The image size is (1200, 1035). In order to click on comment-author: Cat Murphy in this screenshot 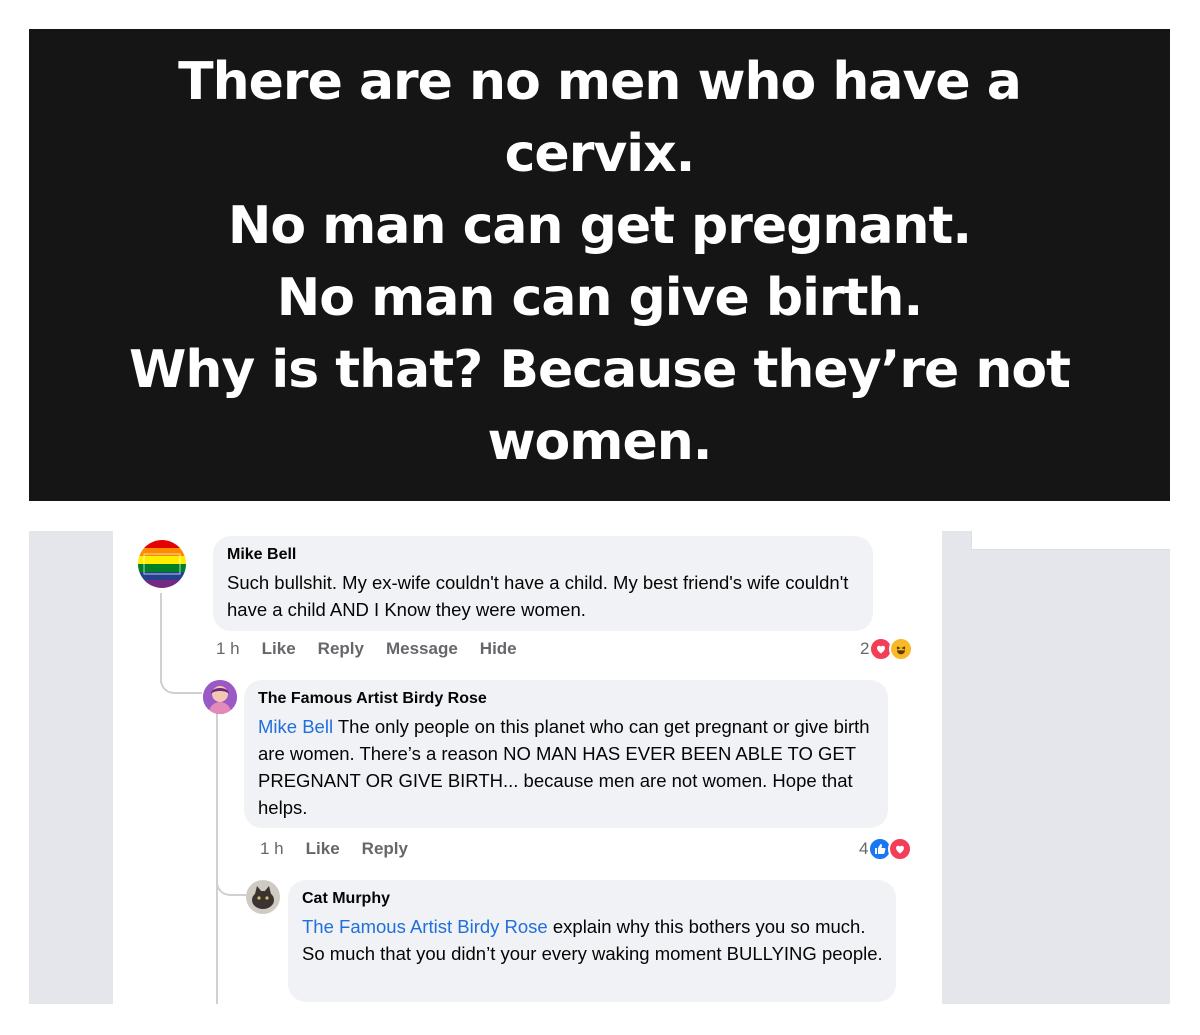, I will do `click(593, 899)`.